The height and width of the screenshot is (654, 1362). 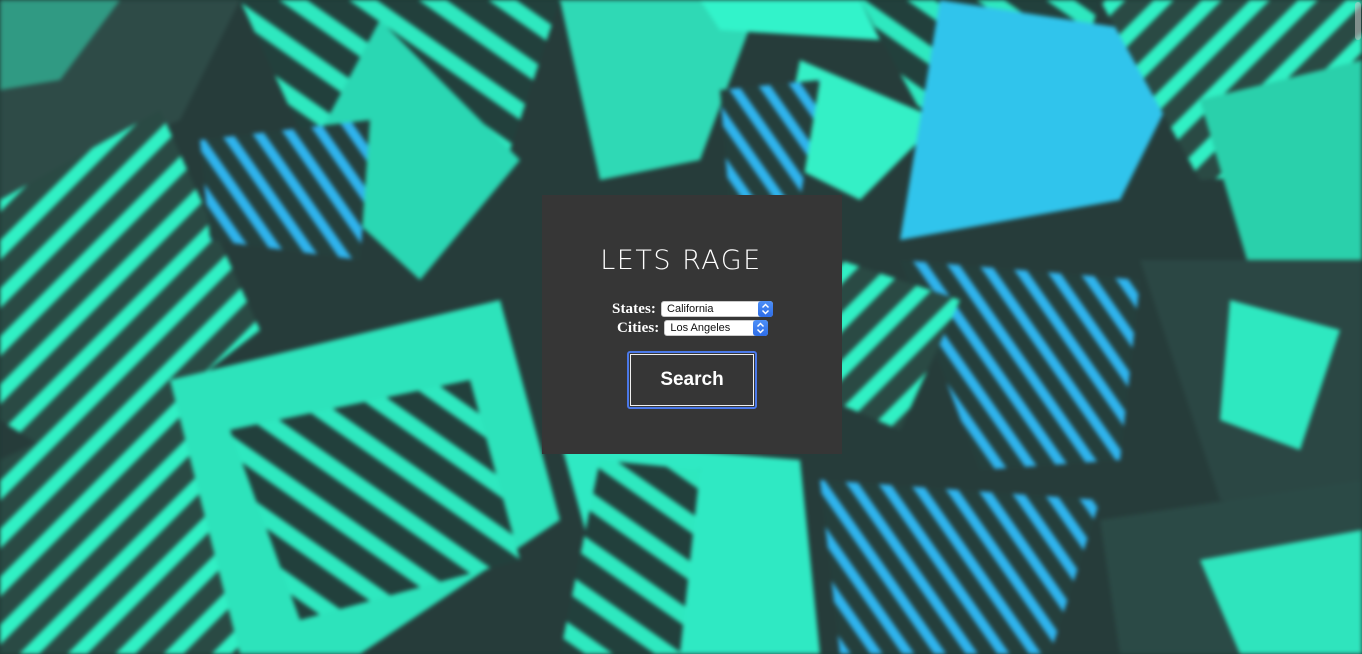 What do you see at coordinates (700, 328) in the screenshot?
I see `cities-selected-value: Los Angeles` at bounding box center [700, 328].